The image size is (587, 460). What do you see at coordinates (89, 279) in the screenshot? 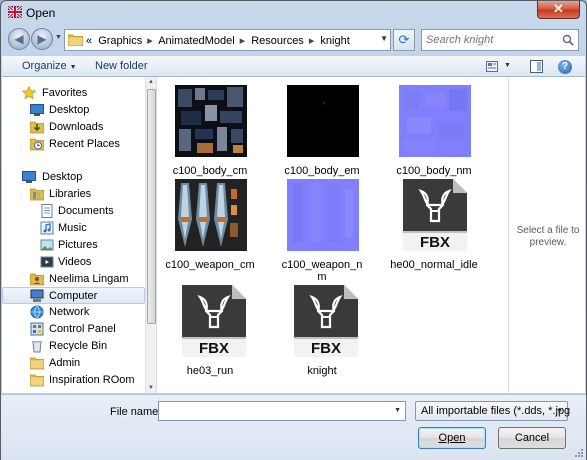
I see `nav-item-label: Neelima Lingam` at bounding box center [89, 279].